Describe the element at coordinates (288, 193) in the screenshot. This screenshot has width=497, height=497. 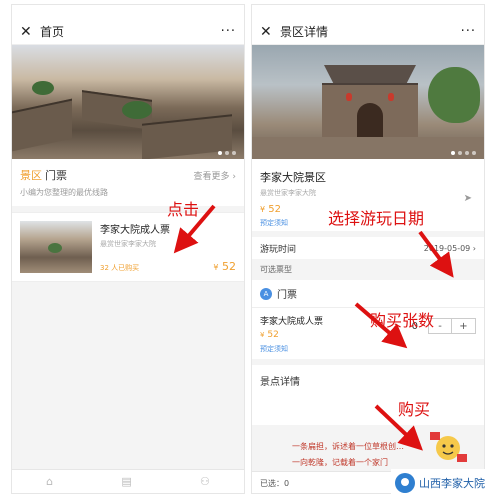
I see `scenic-desc: 悬赏世家李家大院` at that location.